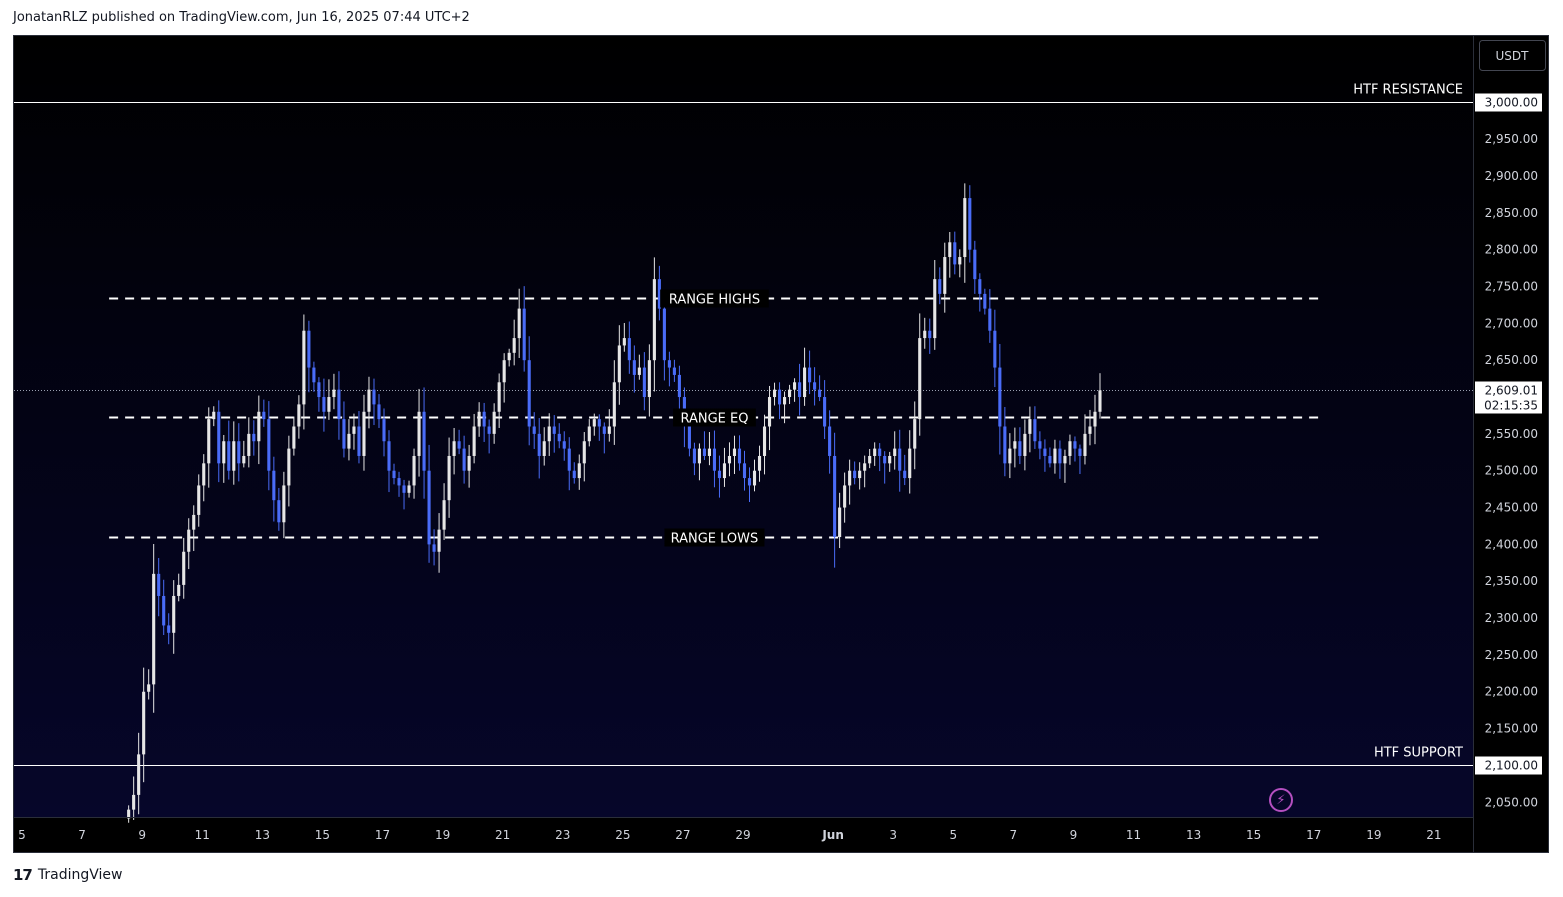 This screenshot has width=1563, height=897. What do you see at coordinates (1511, 618) in the screenshot?
I see `price-tick-label: 2,300.00` at bounding box center [1511, 618].